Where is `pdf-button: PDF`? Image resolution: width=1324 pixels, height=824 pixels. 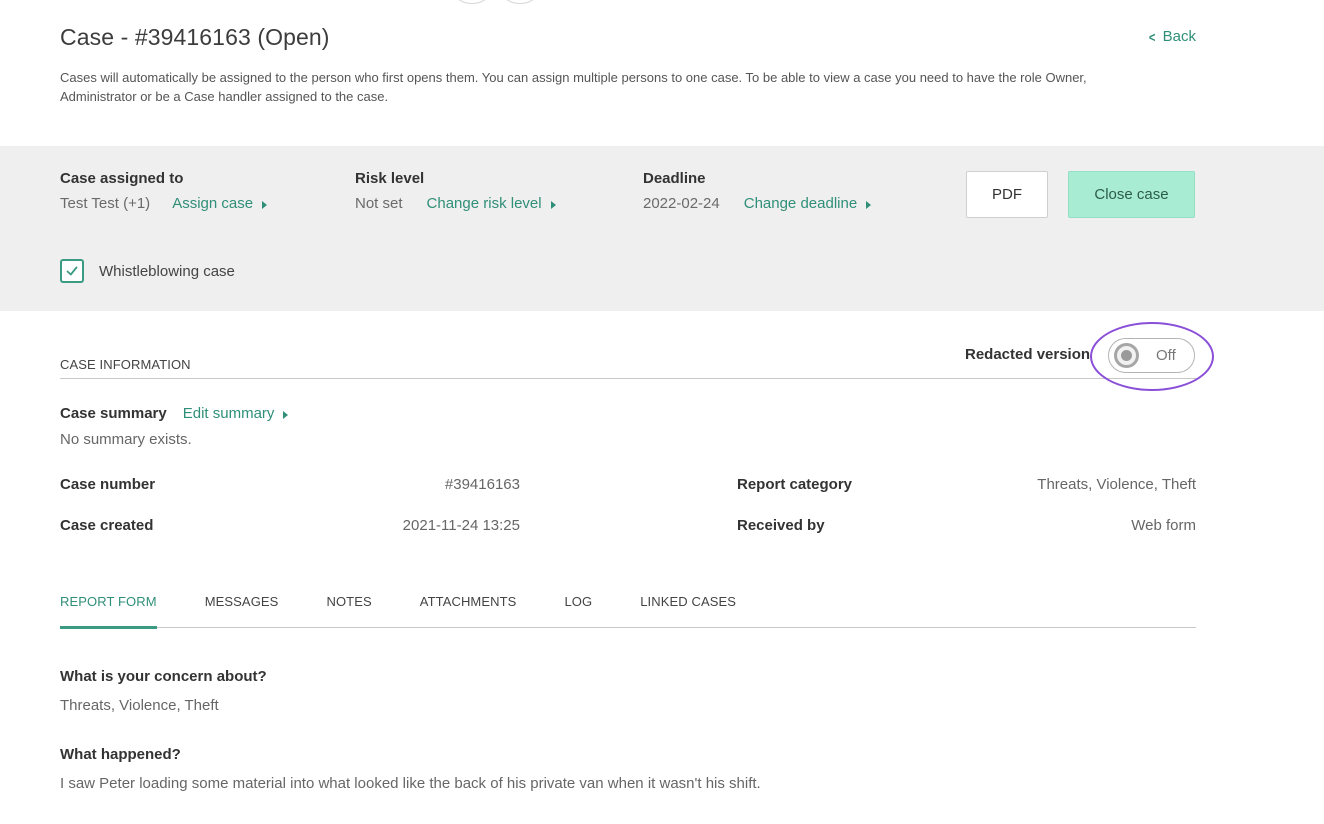
pdf-button: PDF is located at coordinates (1007, 194).